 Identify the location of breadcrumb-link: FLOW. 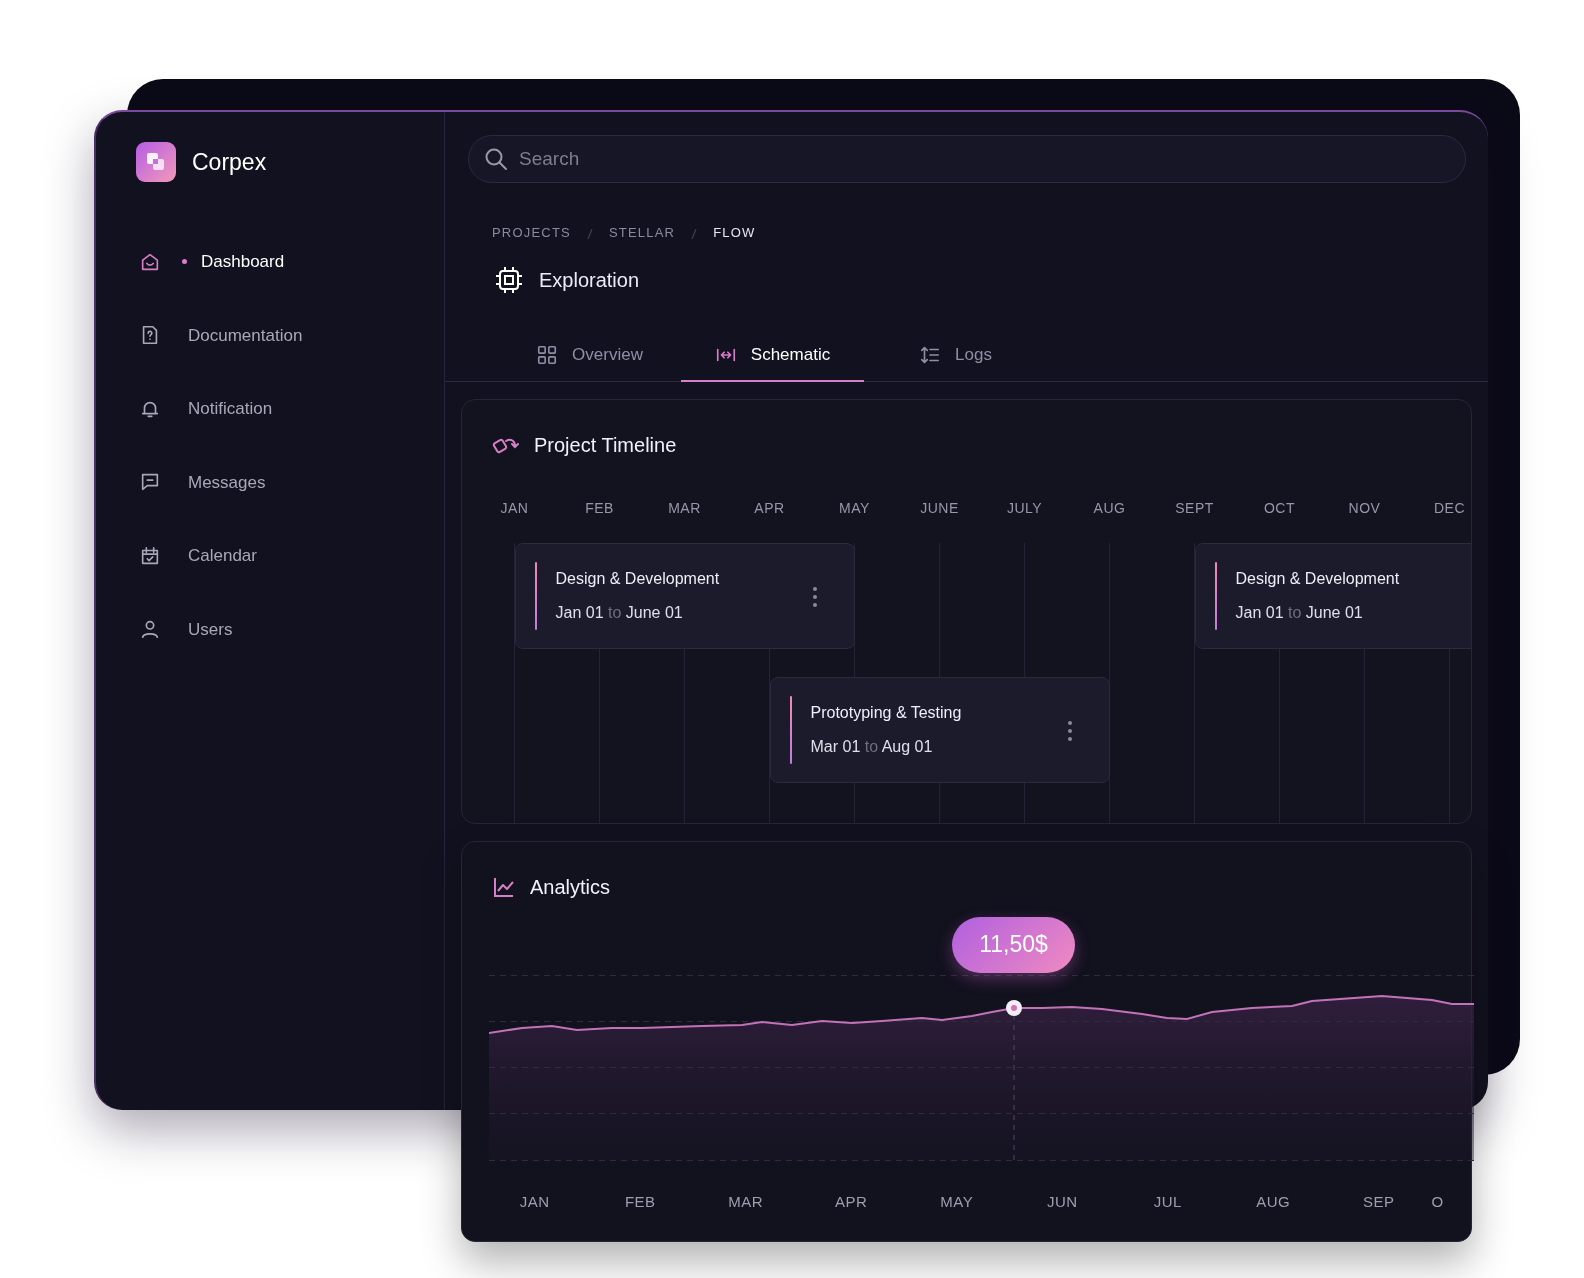
(734, 233).